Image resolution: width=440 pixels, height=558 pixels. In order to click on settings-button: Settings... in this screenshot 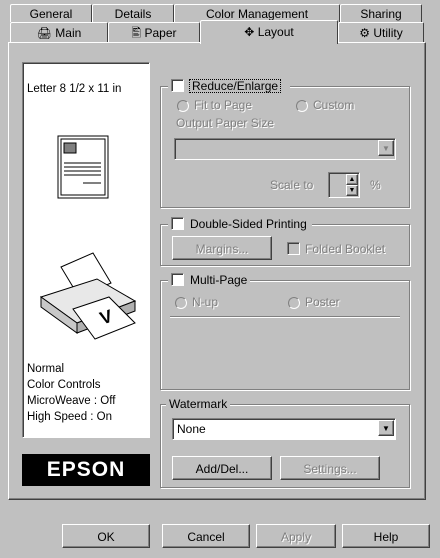, I will do `click(330, 468)`.